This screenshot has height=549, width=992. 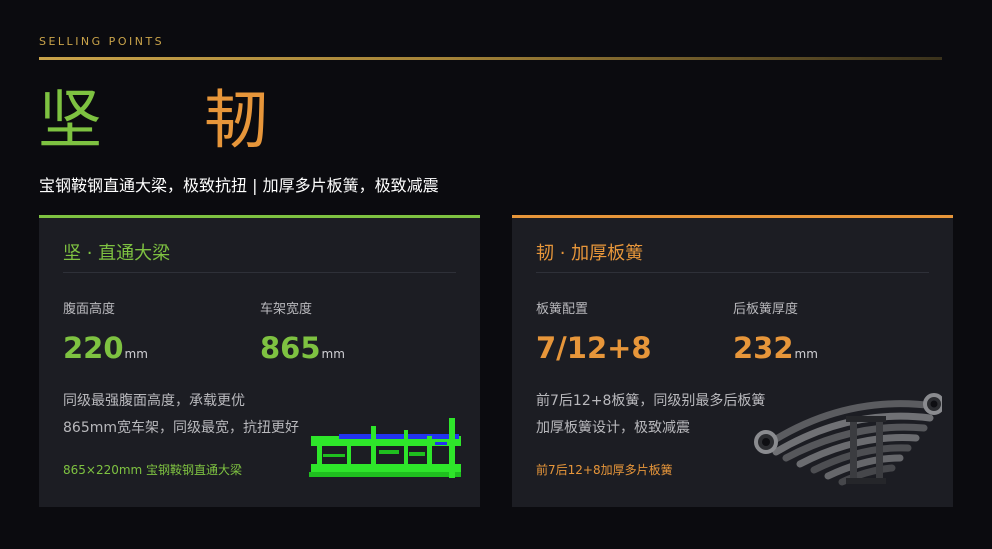 I want to click on headline-char-firm: 坚, so click(x=70, y=121).